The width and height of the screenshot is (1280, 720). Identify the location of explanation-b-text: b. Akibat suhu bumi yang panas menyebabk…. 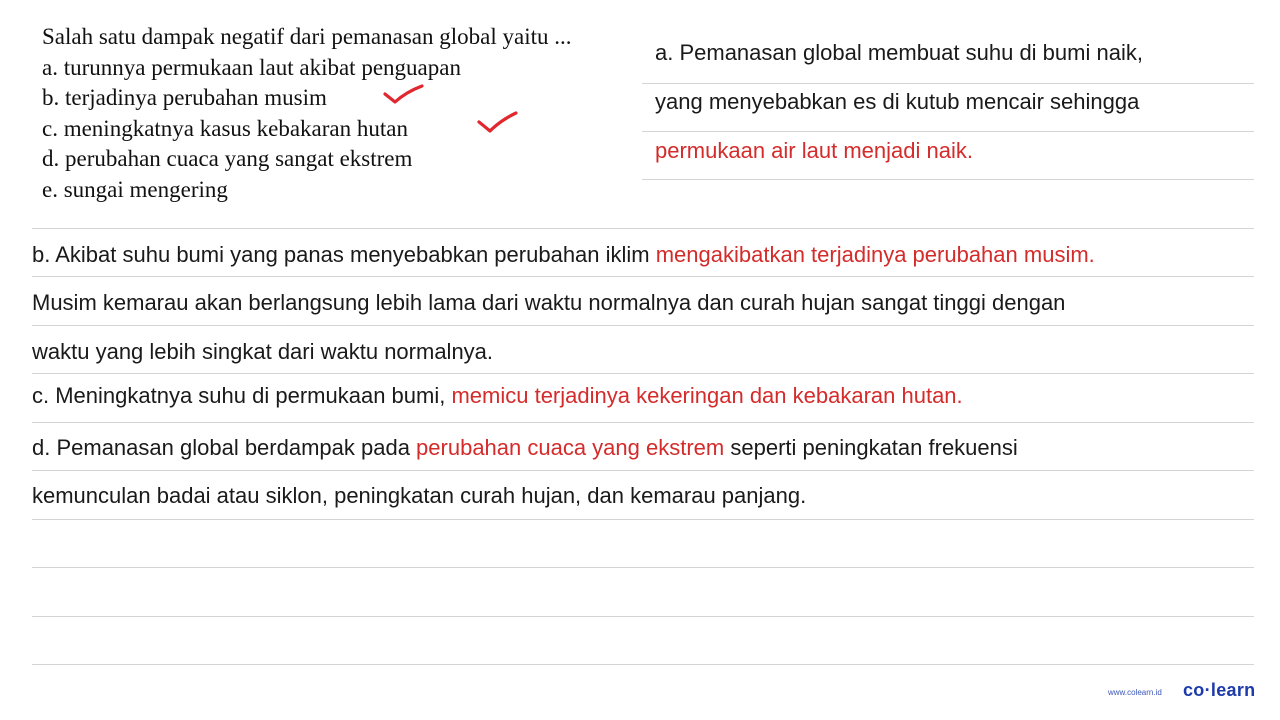
(344, 254).